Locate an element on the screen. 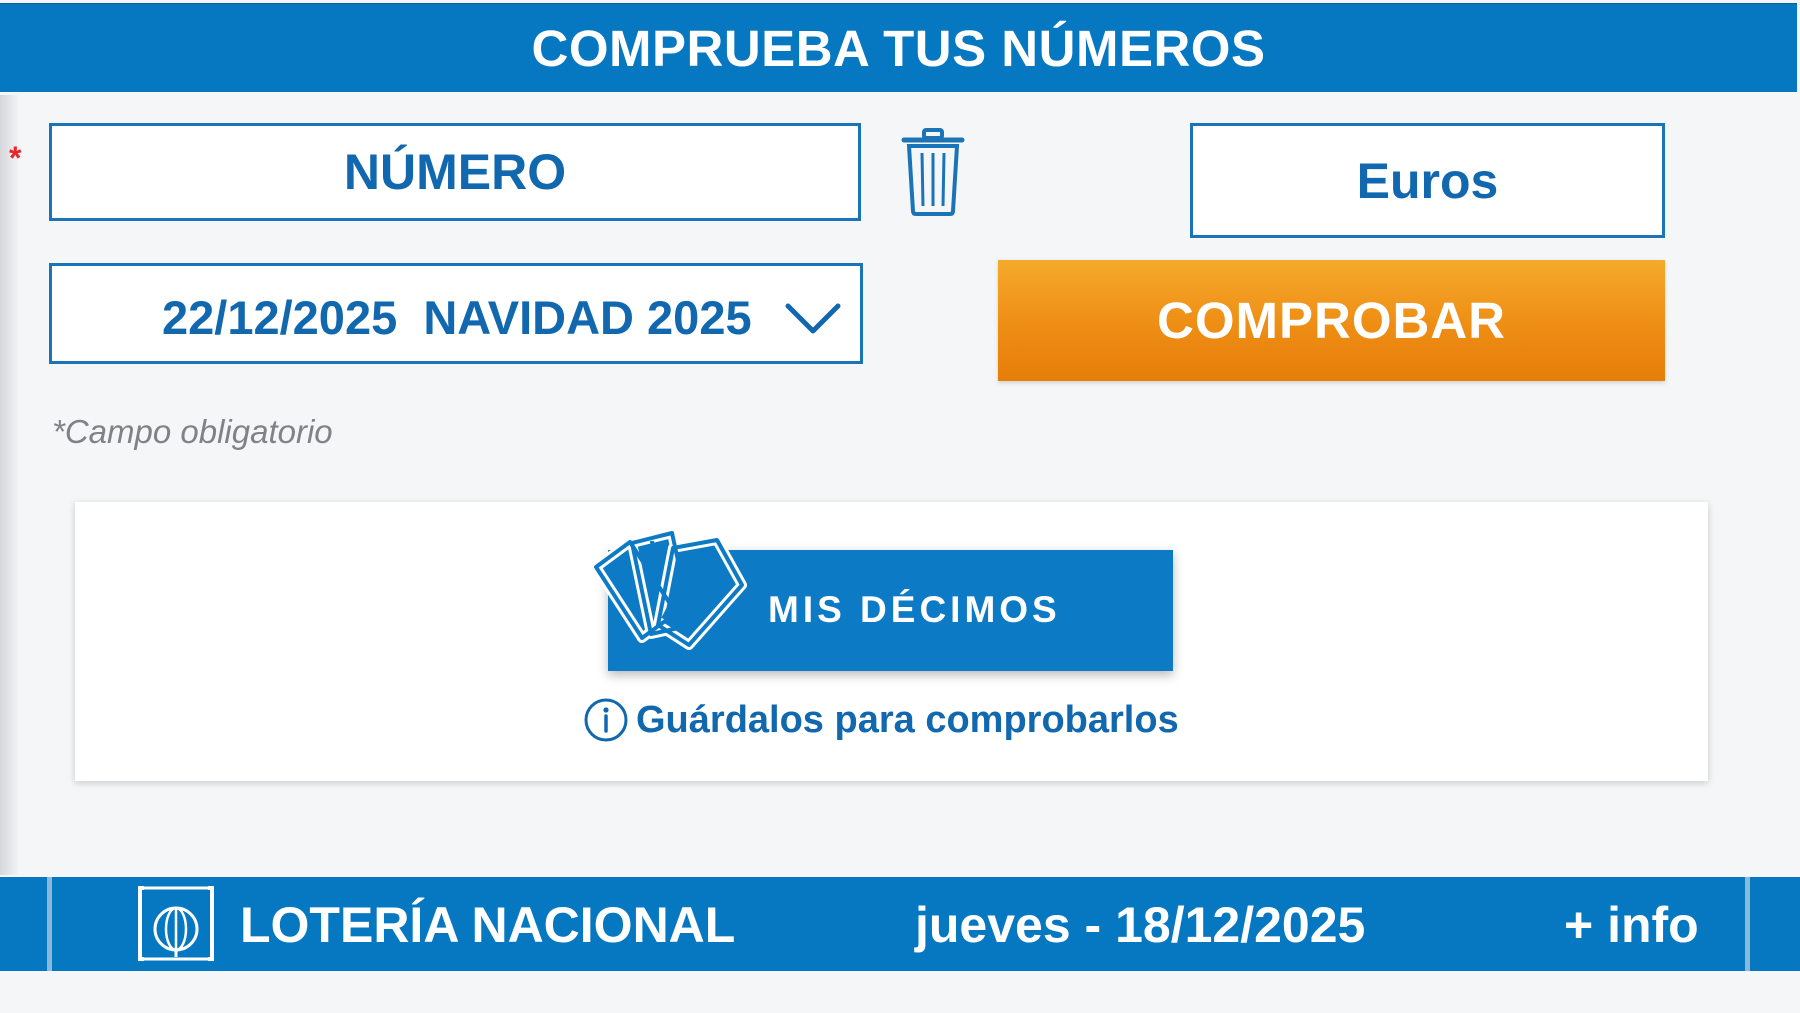  check-button-label: COMPROBAR is located at coordinates (1331, 320).